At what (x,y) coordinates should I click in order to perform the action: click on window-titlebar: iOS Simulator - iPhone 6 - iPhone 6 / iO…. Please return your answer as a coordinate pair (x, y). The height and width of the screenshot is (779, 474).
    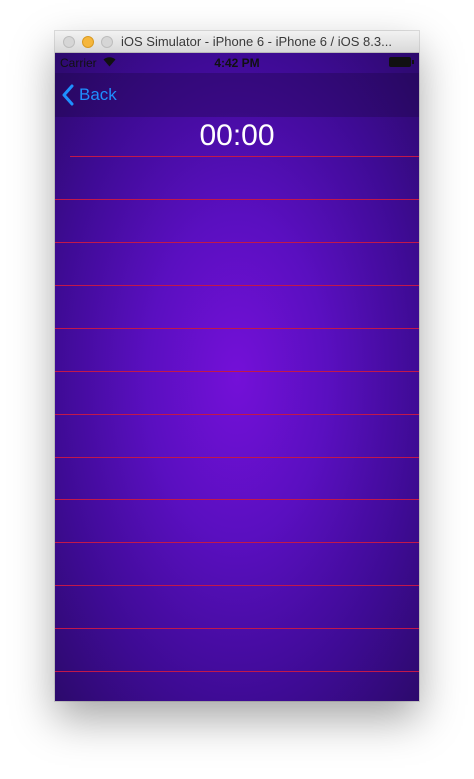
    Looking at the image, I should click on (237, 42).